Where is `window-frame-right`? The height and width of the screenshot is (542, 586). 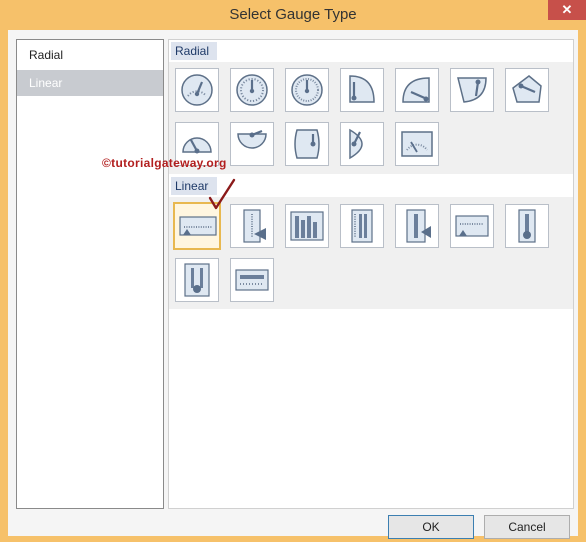
window-frame-right is located at coordinates (582, 286).